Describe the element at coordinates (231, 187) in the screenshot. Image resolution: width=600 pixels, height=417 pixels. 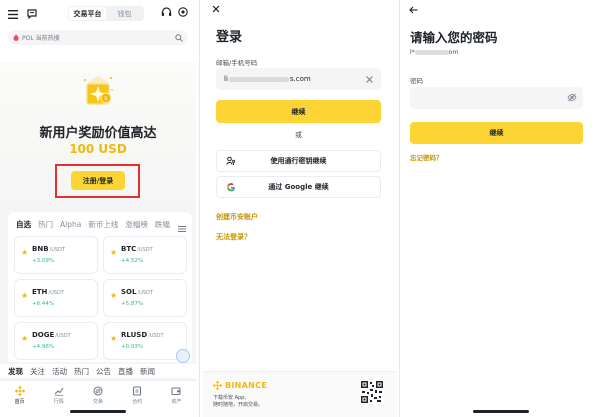
I see `google-icon` at that location.